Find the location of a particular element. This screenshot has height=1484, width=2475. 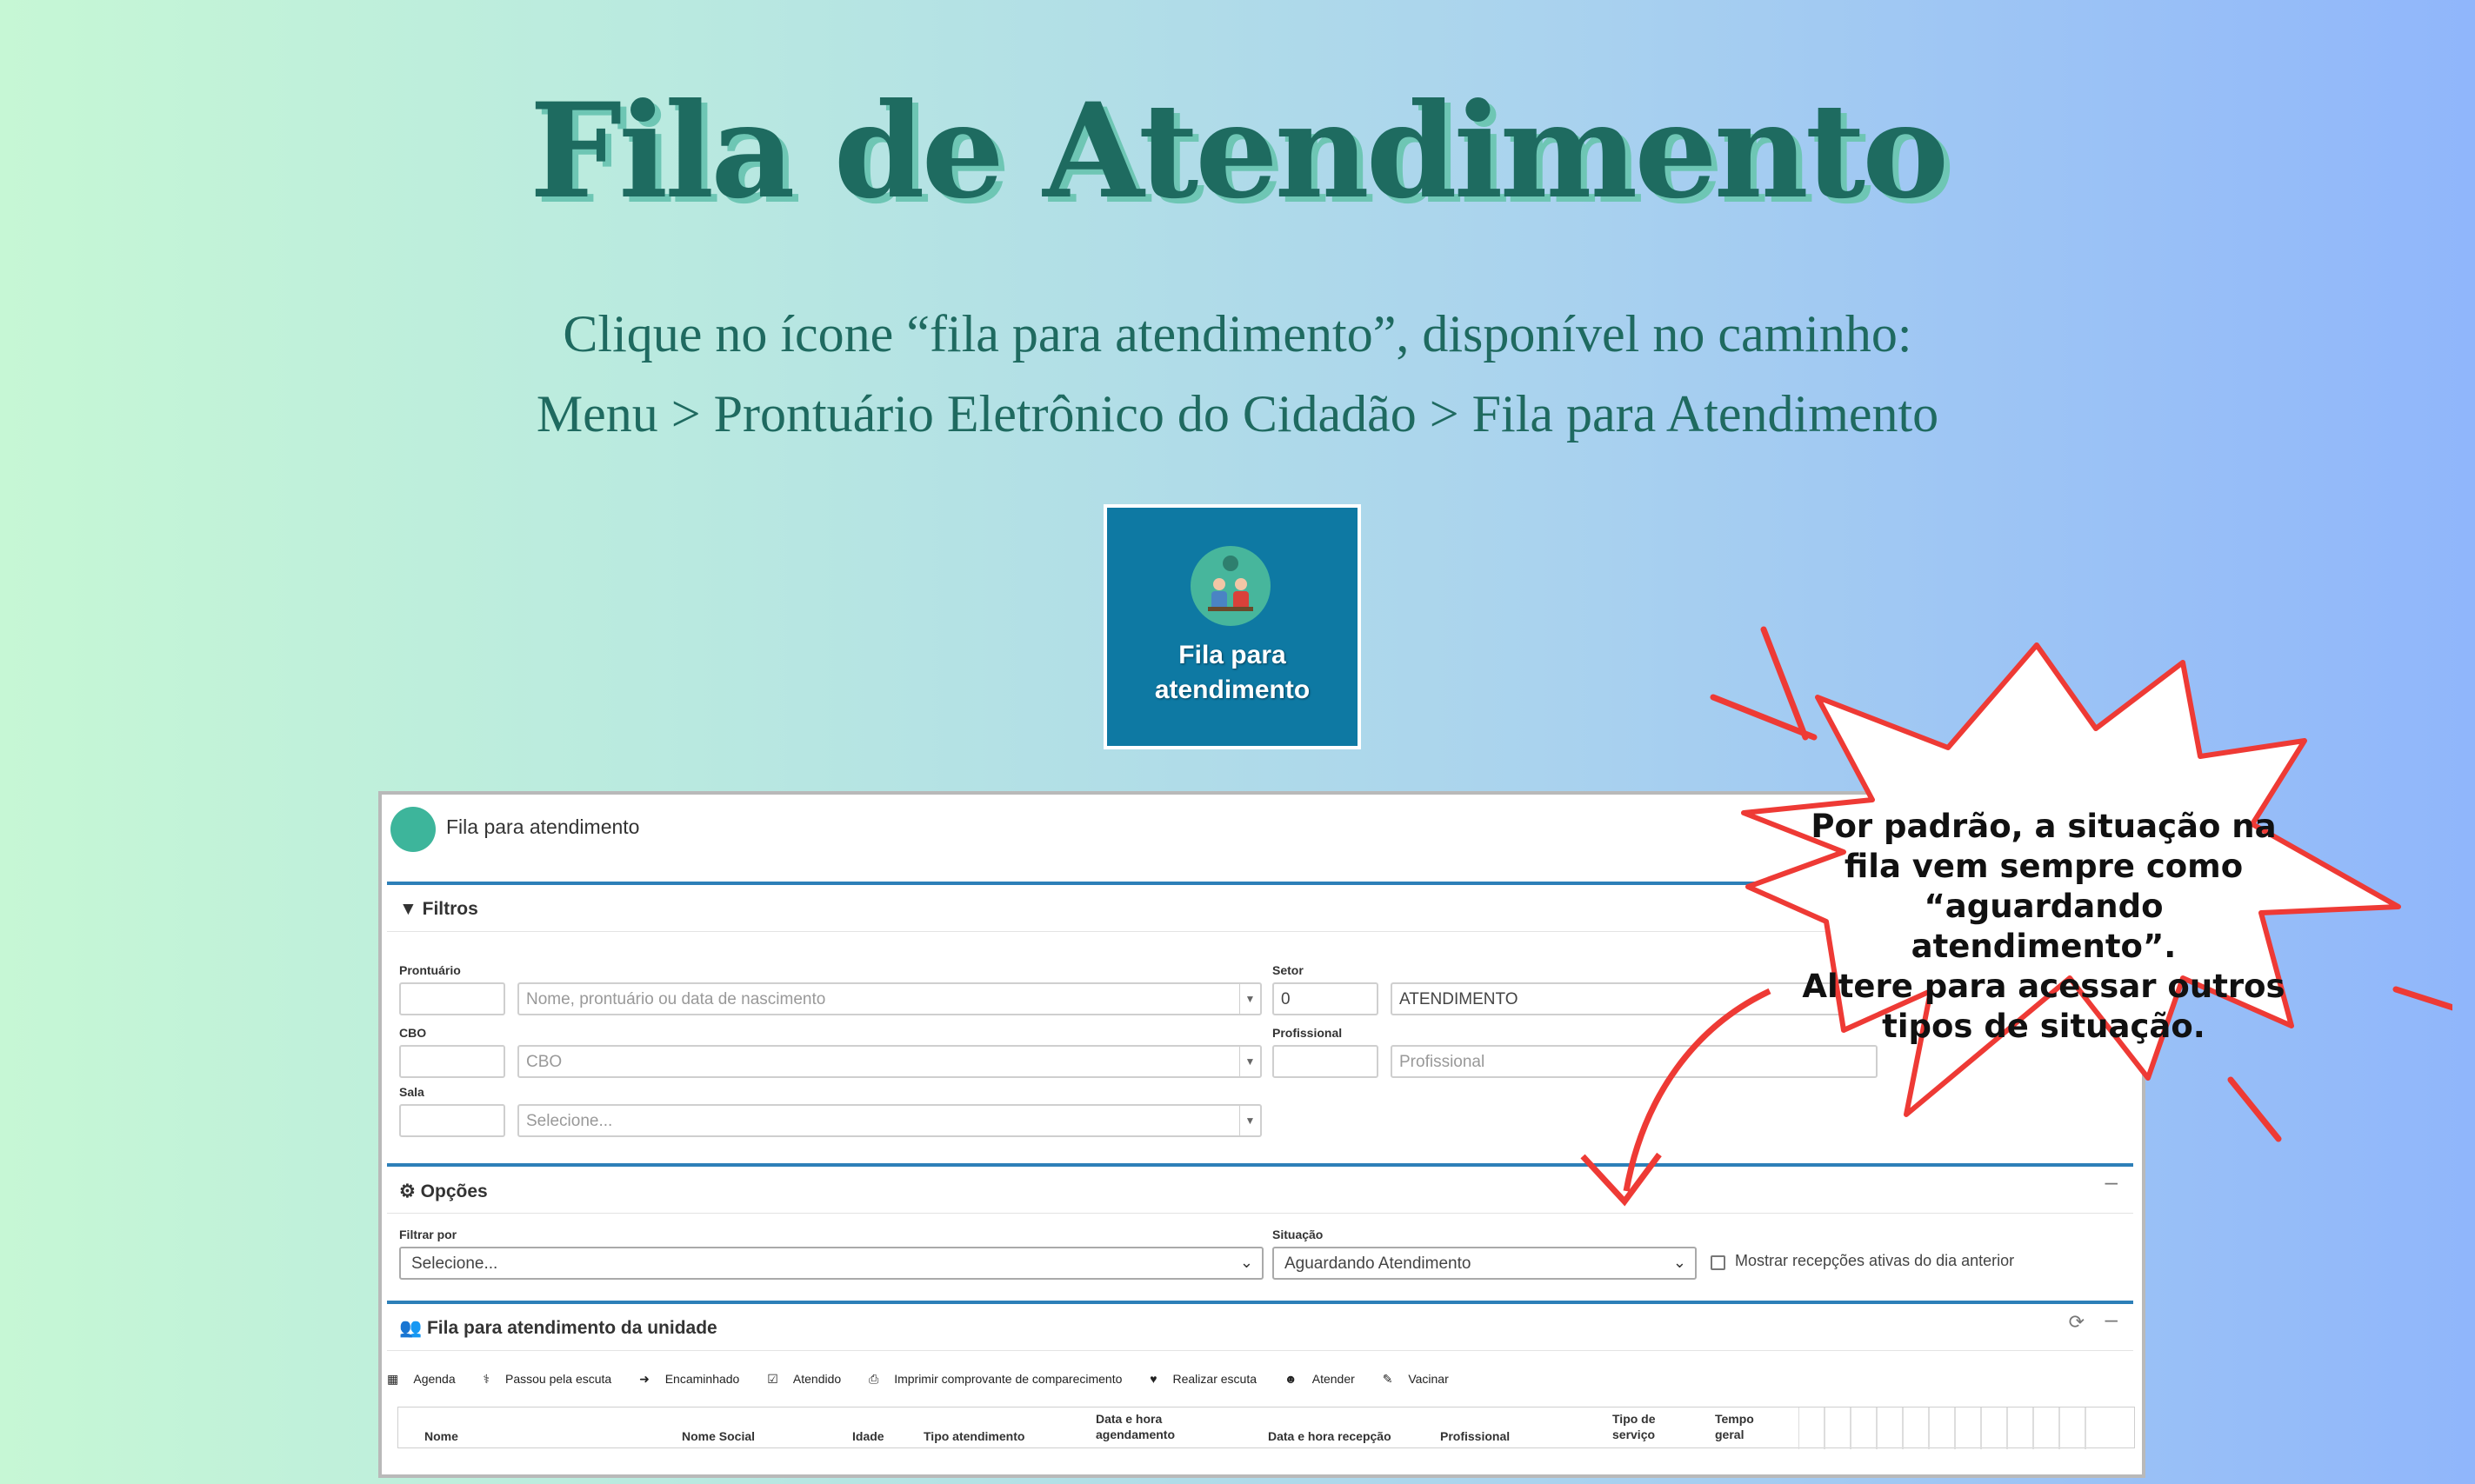

cbo-code-input is located at coordinates (452, 1061).